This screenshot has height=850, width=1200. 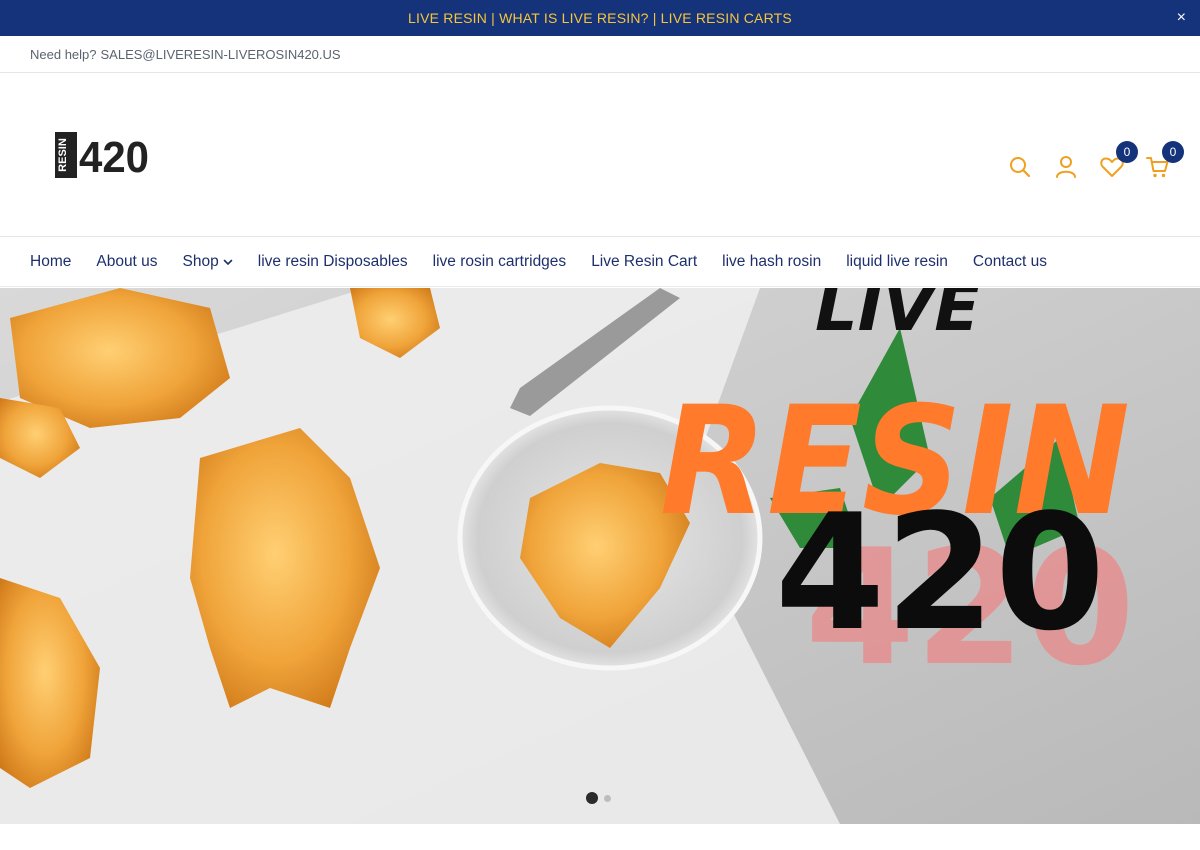 I want to click on nav-item-shop: Shop, so click(x=208, y=262).